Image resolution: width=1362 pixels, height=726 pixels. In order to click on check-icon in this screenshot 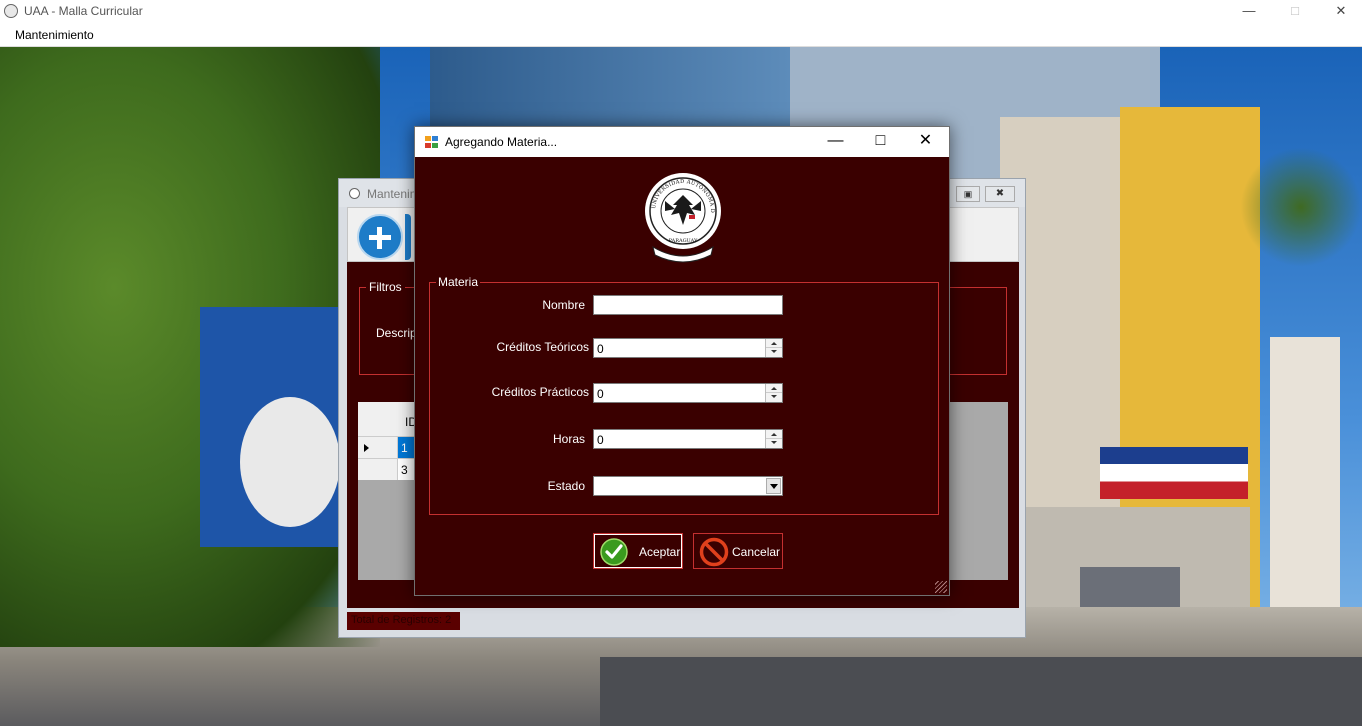, I will do `click(614, 552)`.